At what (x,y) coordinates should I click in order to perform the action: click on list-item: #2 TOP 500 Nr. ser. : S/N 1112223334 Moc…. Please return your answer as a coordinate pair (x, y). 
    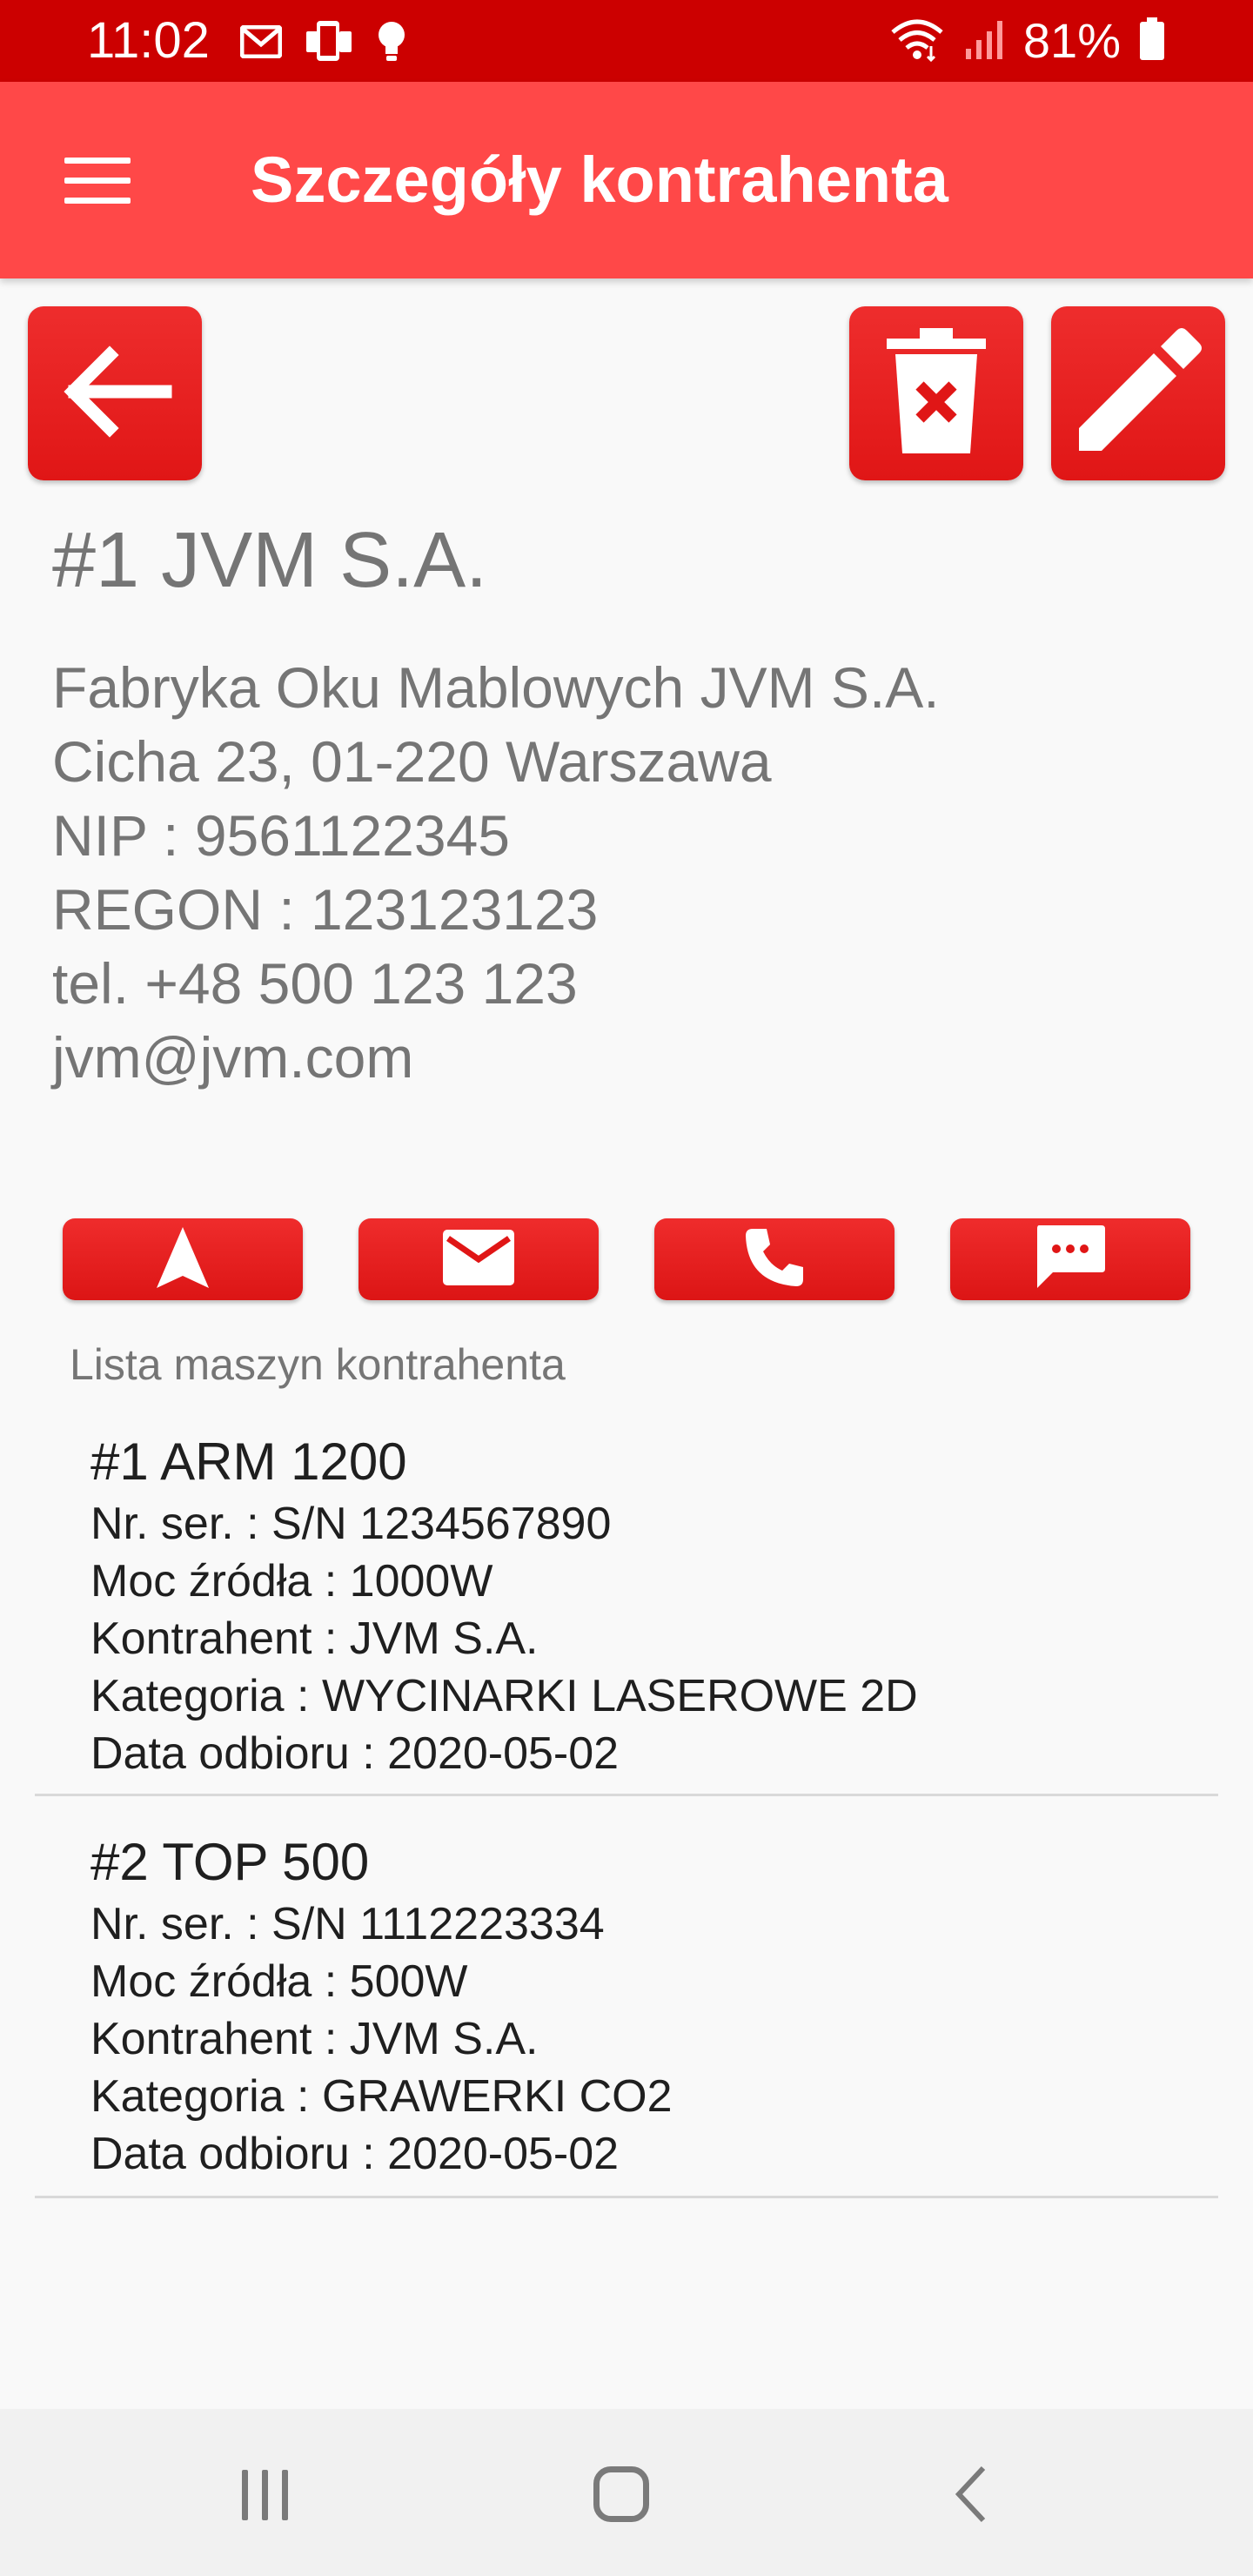
    Looking at the image, I should click on (626, 2013).